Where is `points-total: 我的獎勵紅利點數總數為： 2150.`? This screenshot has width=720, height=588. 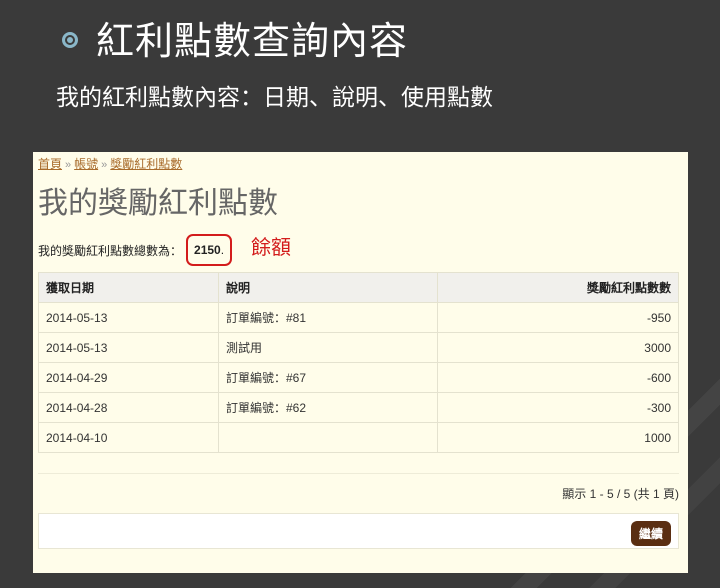
points-total: 我的獎勵紅利點數總數為： 2150. is located at coordinates (135, 250).